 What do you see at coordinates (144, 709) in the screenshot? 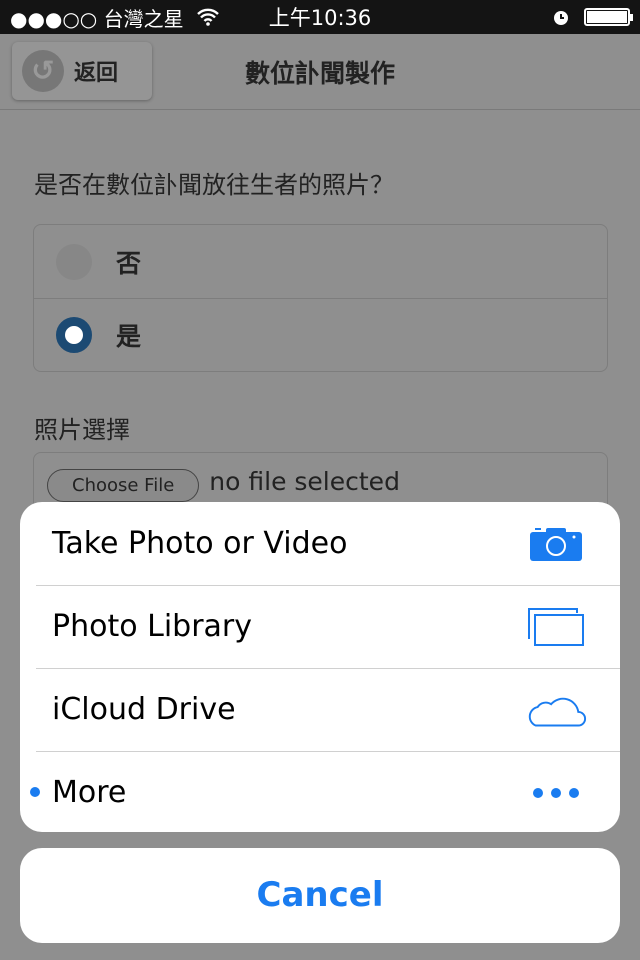
I see `option-label: iCloud Drive` at bounding box center [144, 709].